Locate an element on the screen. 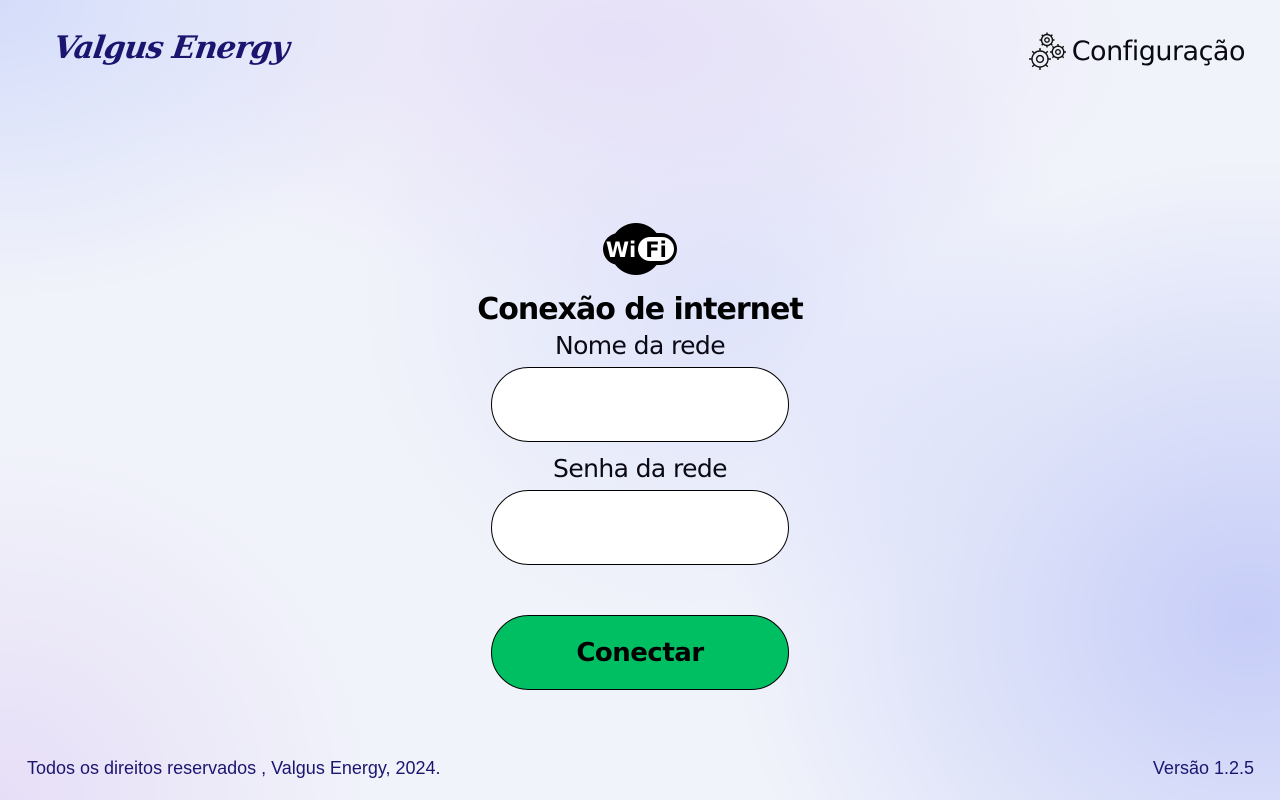 The height and width of the screenshot is (800, 1280). gears-icon is located at coordinates (1047, 51).